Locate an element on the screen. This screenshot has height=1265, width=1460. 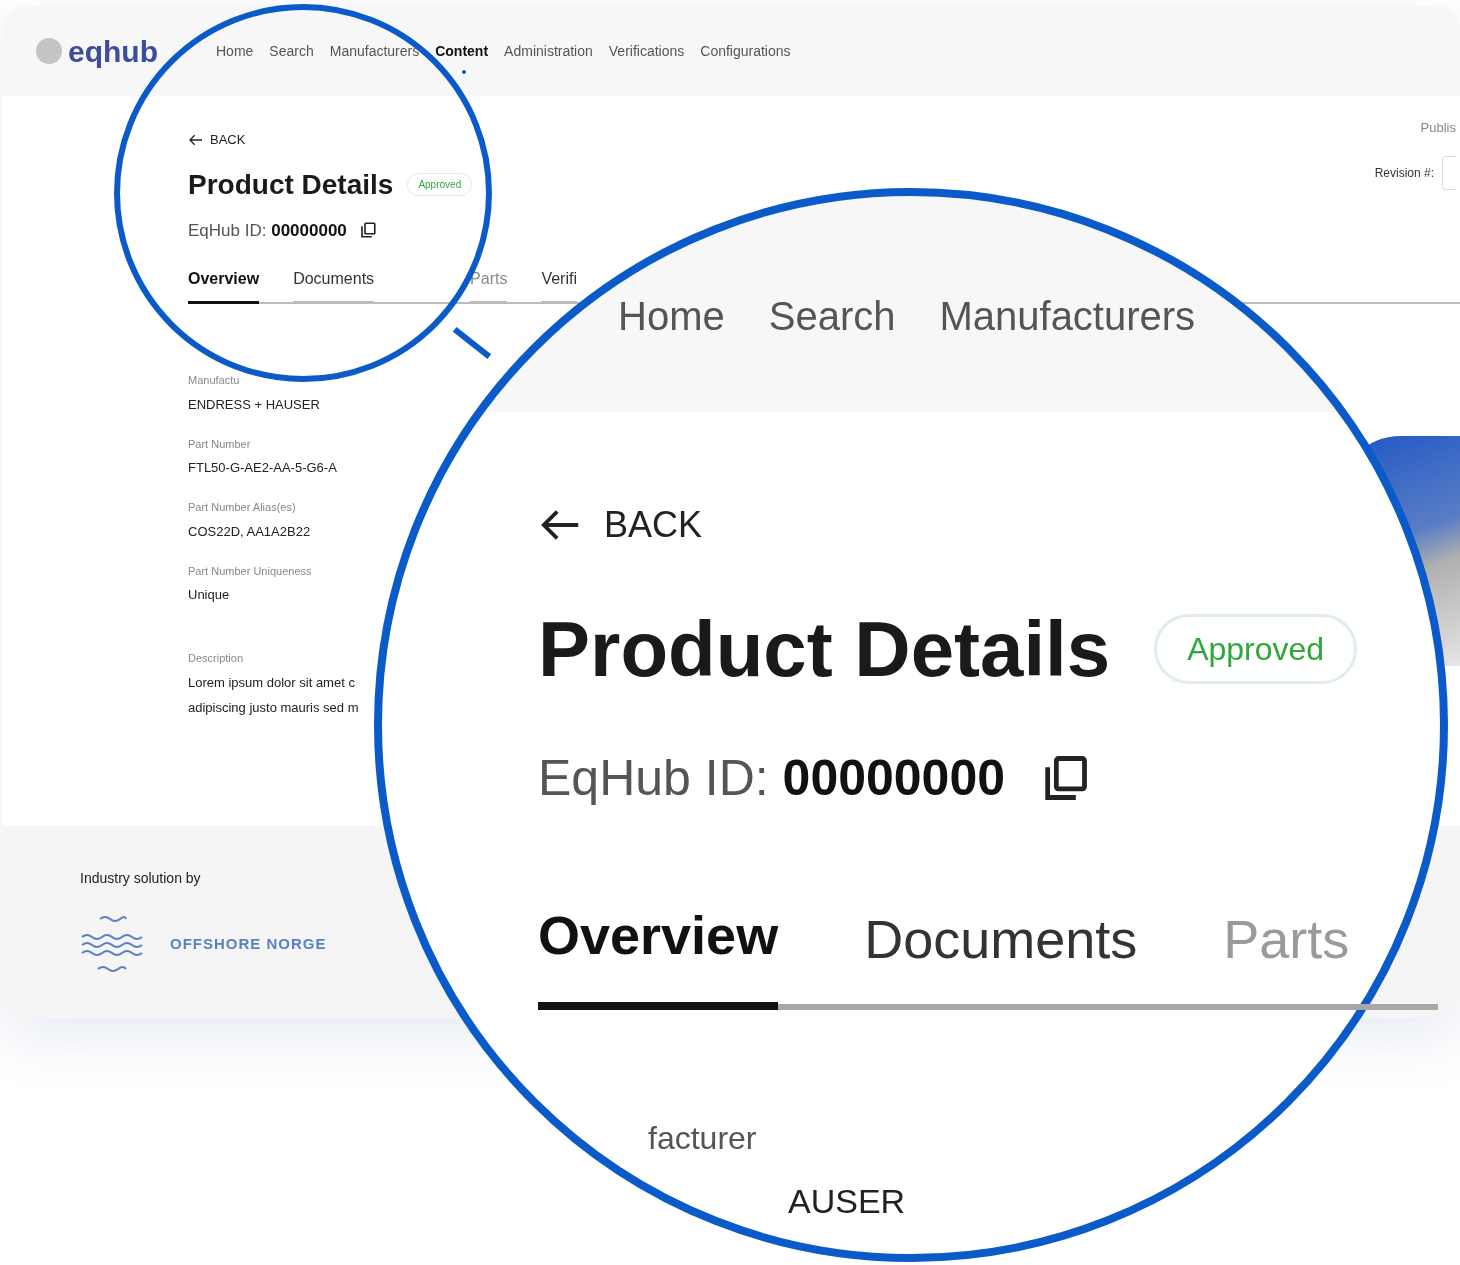
field-label: Part Number is located at coordinates (219, 444).